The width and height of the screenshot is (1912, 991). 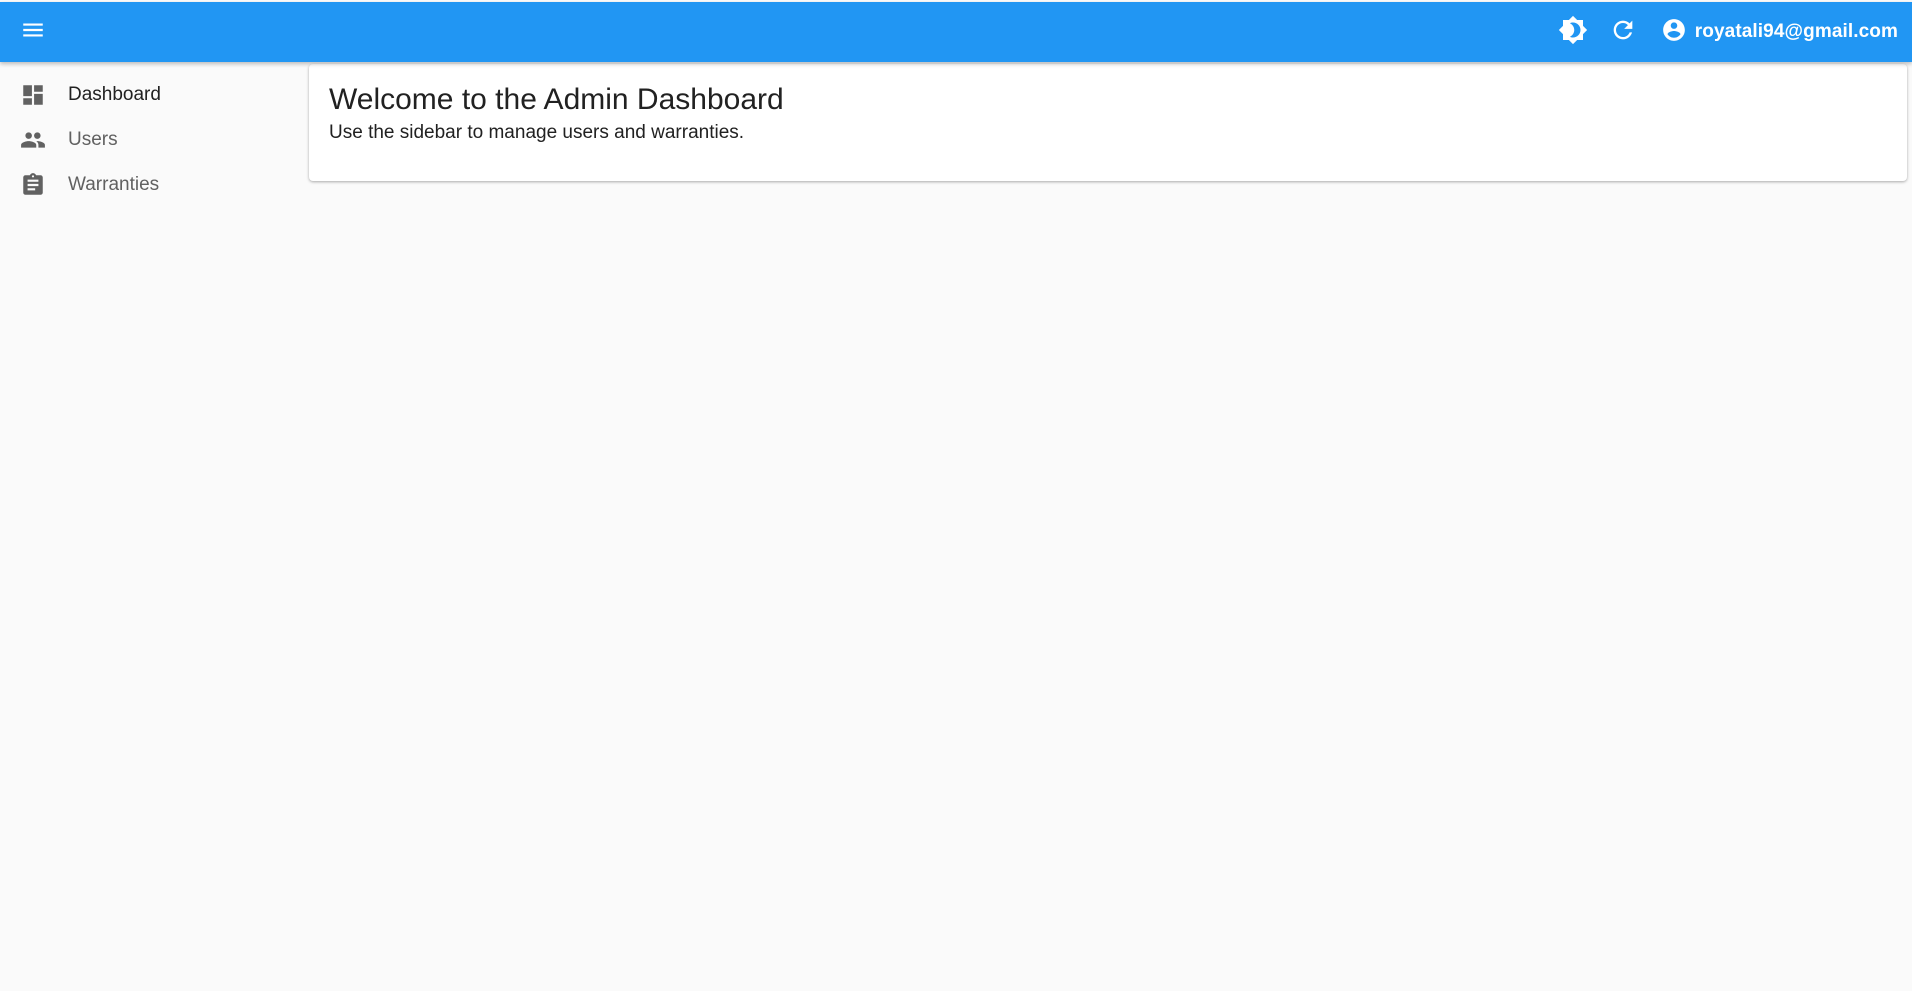 I want to click on sidebar-item-dashboard: Dashboard, so click(x=150, y=94).